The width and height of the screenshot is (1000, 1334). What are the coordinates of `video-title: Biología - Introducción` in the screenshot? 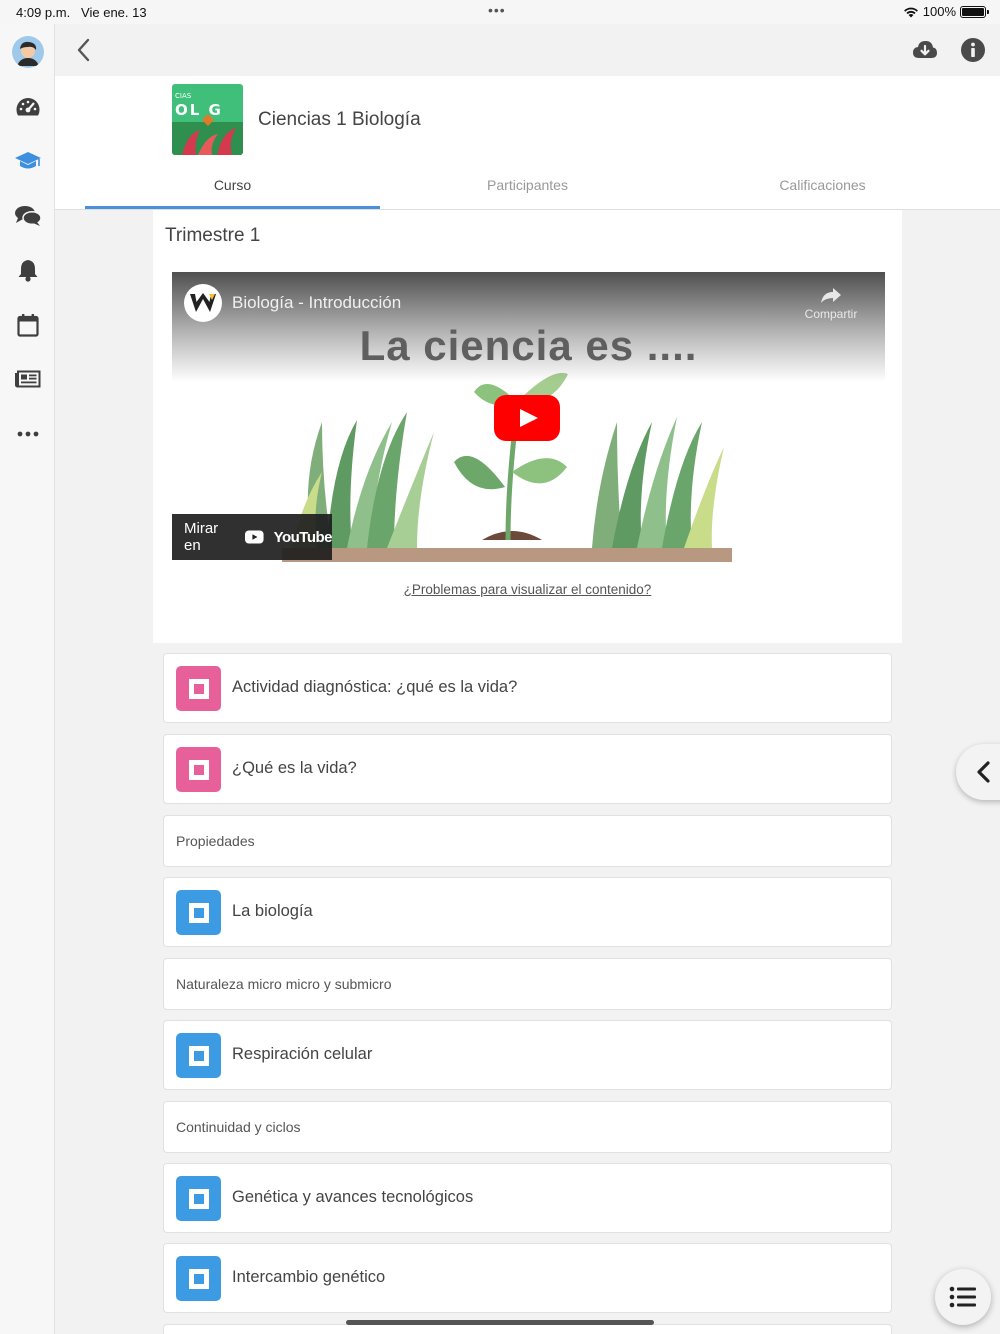 It's located at (316, 303).